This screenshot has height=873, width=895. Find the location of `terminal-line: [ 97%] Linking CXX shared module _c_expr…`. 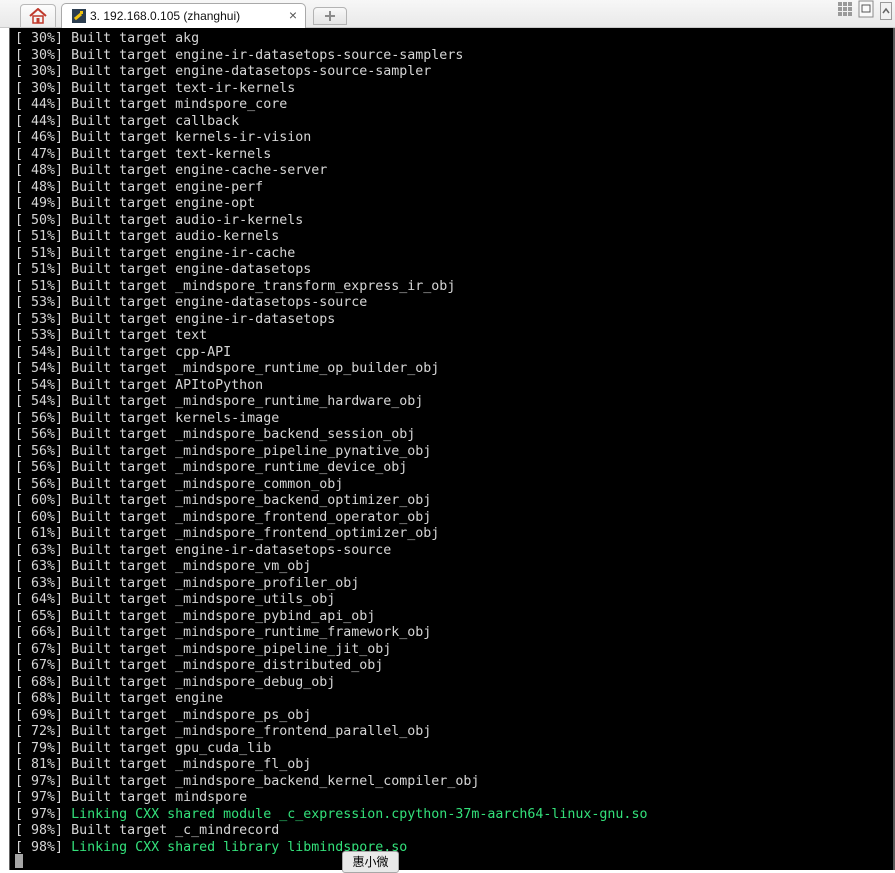

terminal-line: [ 97%] Linking CXX shared module _c_expr… is located at coordinates (331, 815).